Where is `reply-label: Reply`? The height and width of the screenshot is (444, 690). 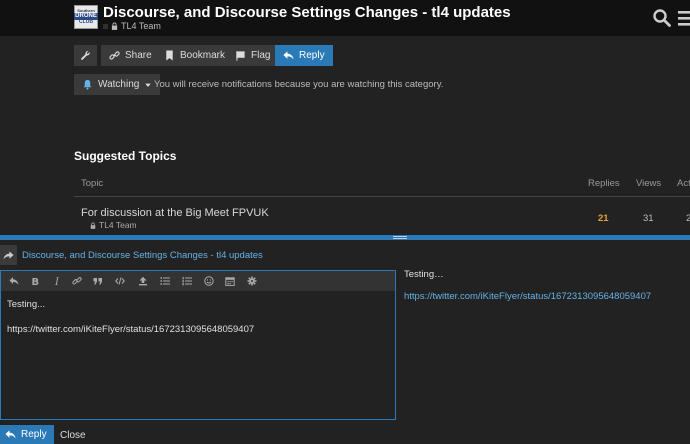
reply-label: Reply is located at coordinates (312, 55).